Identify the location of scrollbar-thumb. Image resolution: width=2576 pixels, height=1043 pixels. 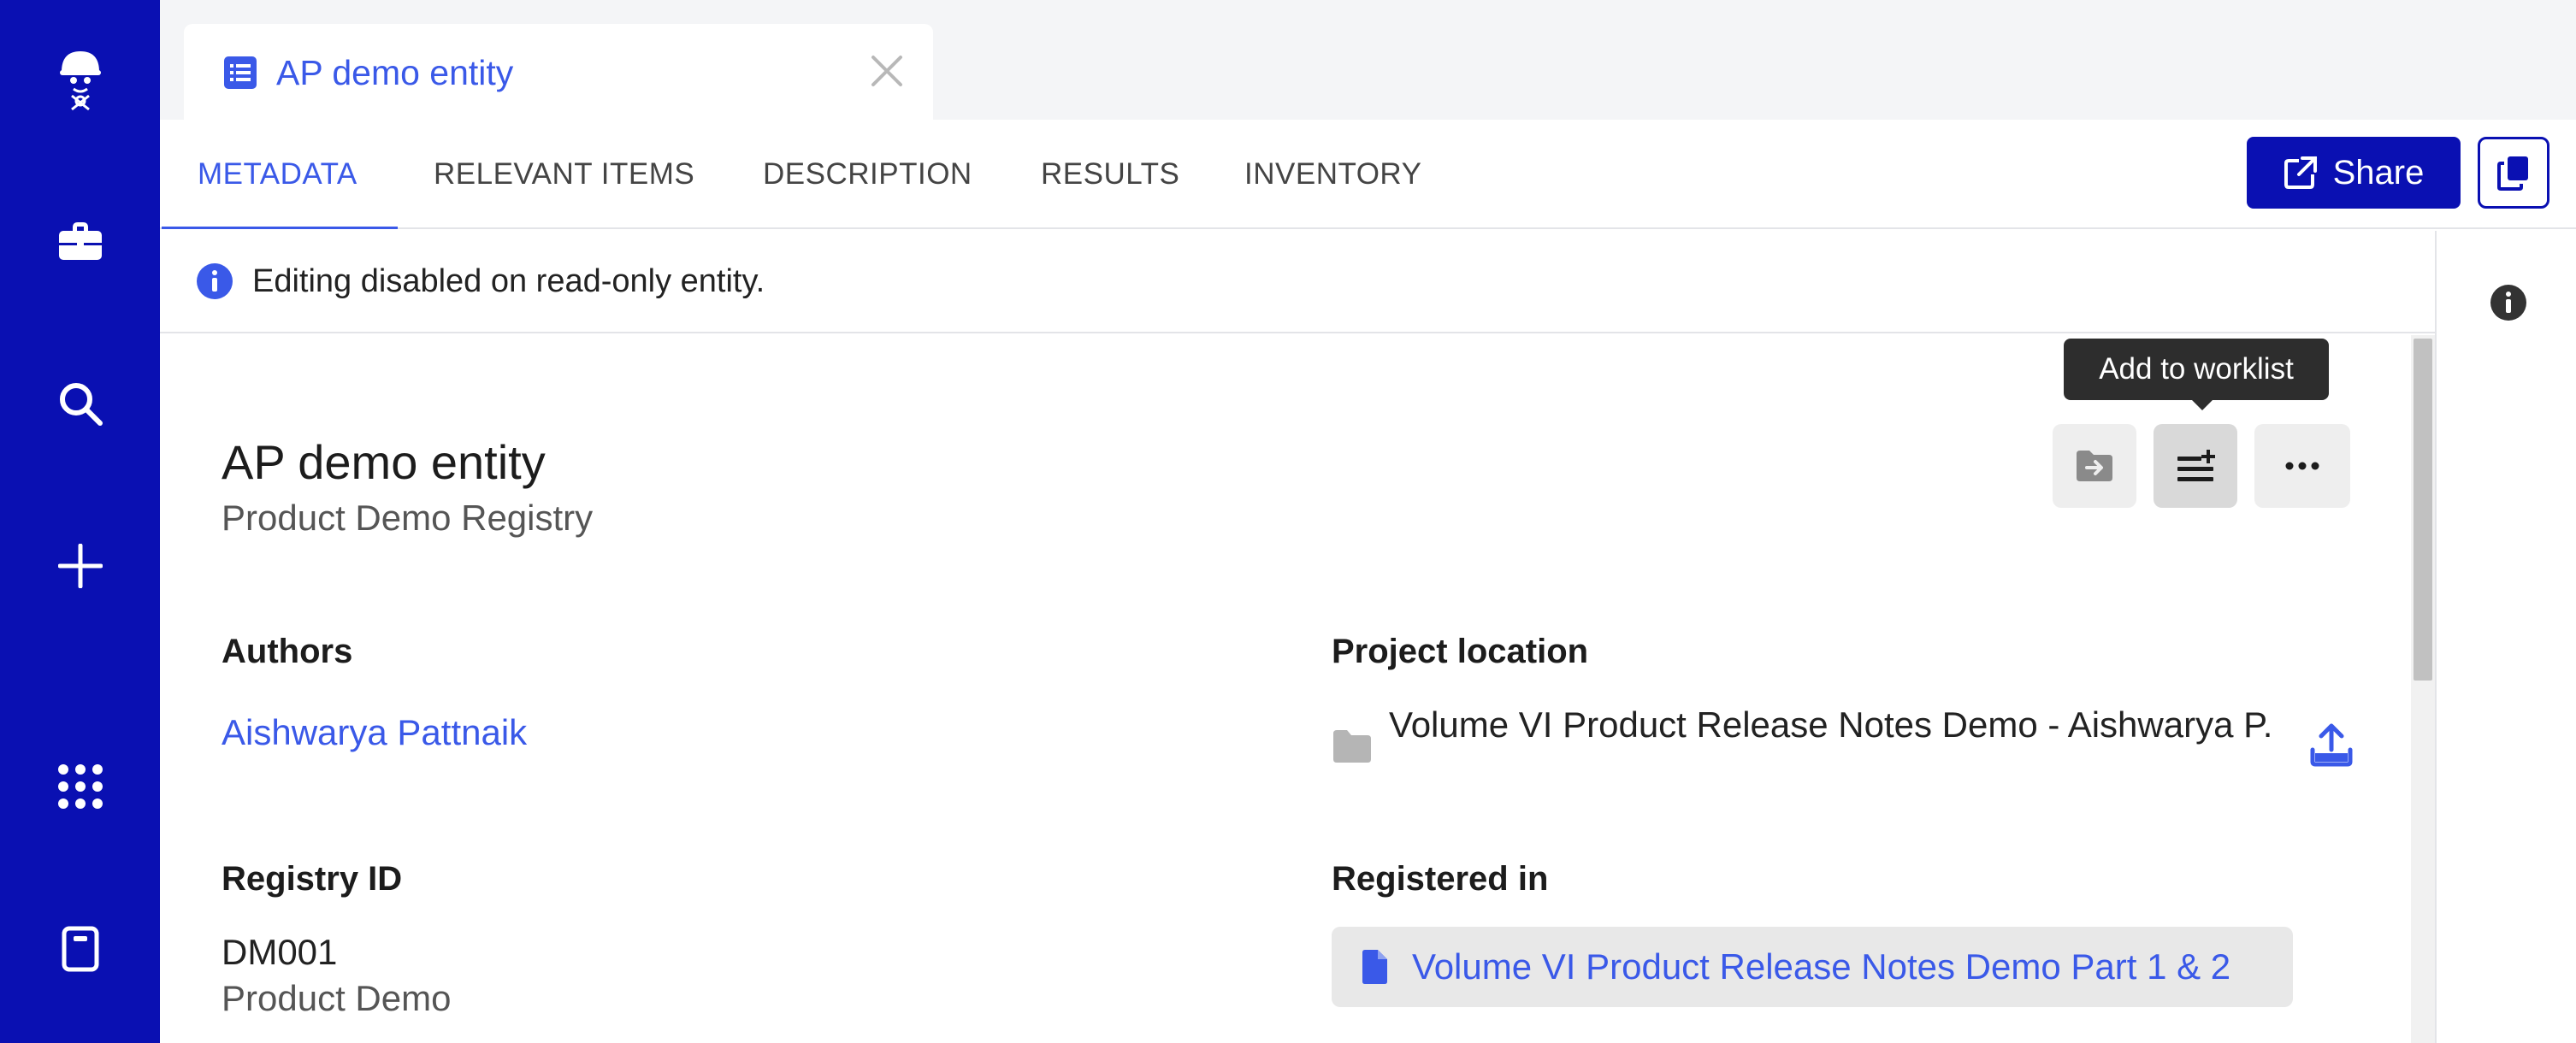
(2423, 510).